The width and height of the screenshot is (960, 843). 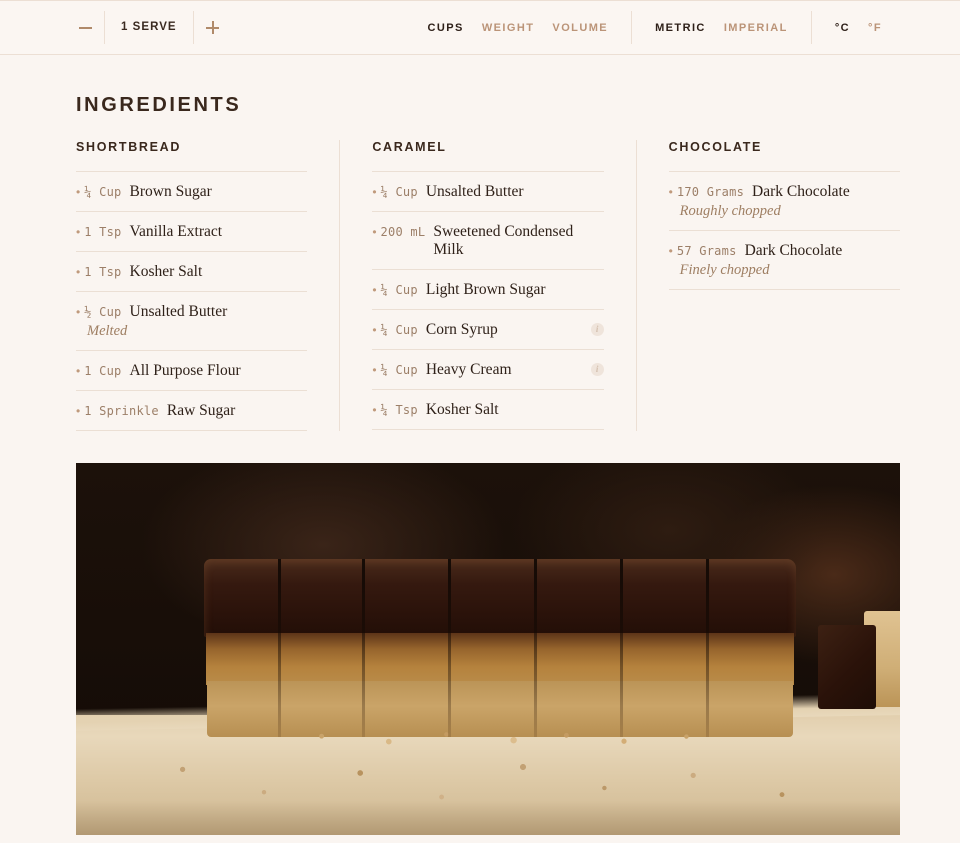 I want to click on column-heading: CHOCOLATE, so click(x=715, y=147).